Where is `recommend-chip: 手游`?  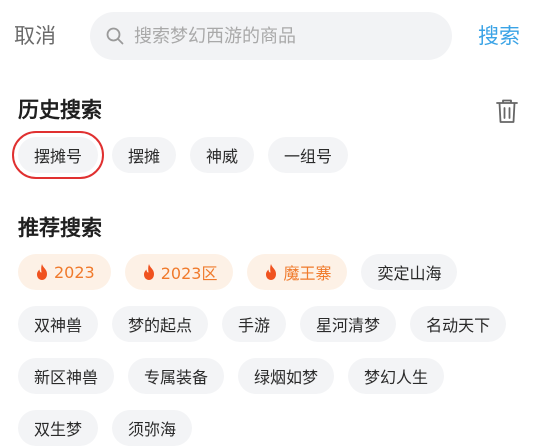
recommend-chip: 手游 is located at coordinates (254, 324).